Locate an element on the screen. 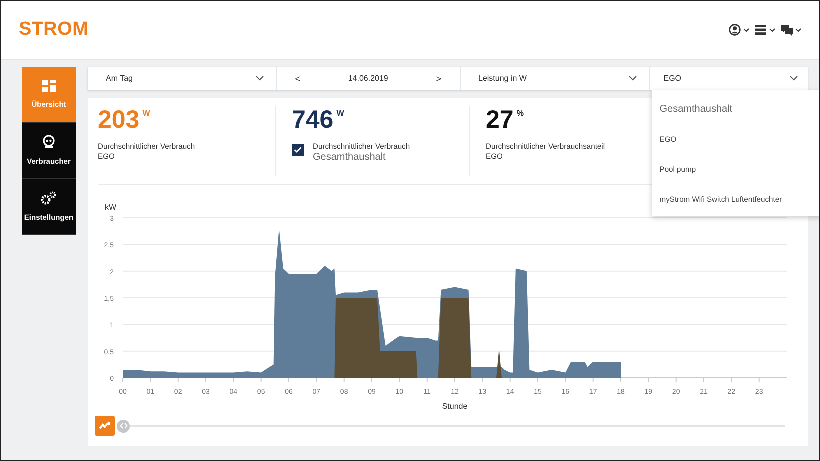 The image size is (820, 461). arrows-icon is located at coordinates (124, 426).